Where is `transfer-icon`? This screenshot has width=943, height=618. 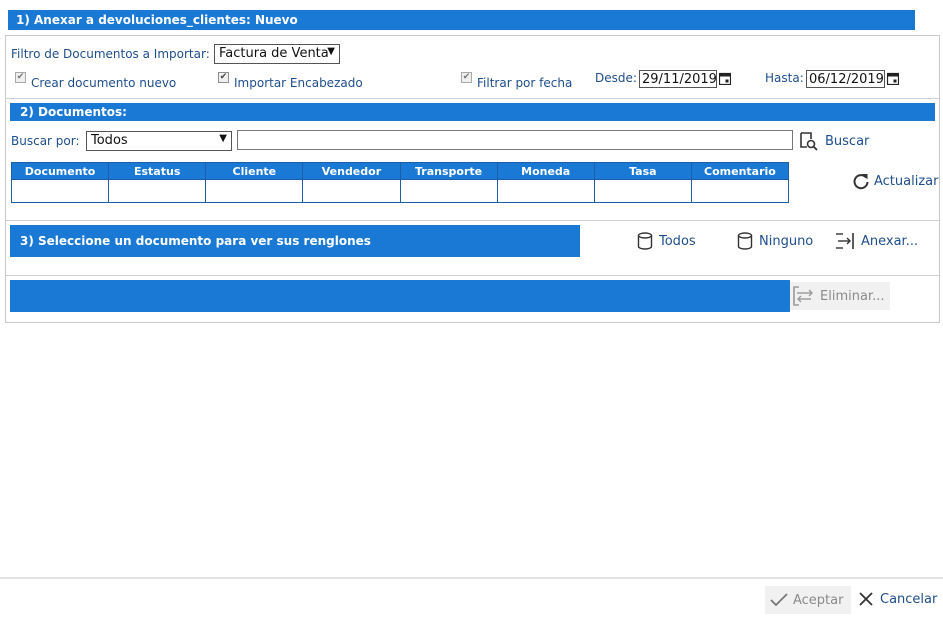 transfer-icon is located at coordinates (803, 296).